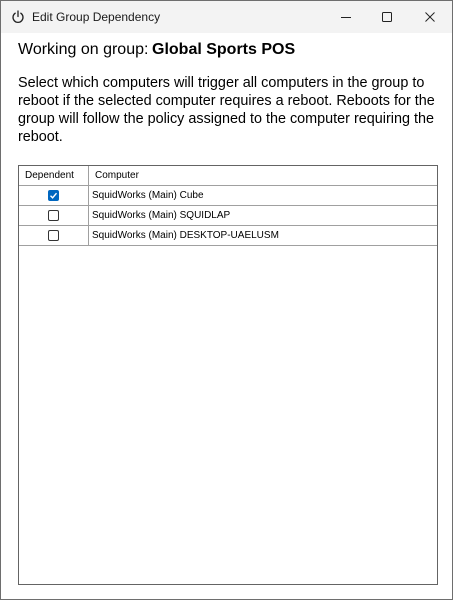 This screenshot has height=600, width=453. What do you see at coordinates (263, 195) in the screenshot?
I see `computer-cell: SquidWorks (Main) Cube` at bounding box center [263, 195].